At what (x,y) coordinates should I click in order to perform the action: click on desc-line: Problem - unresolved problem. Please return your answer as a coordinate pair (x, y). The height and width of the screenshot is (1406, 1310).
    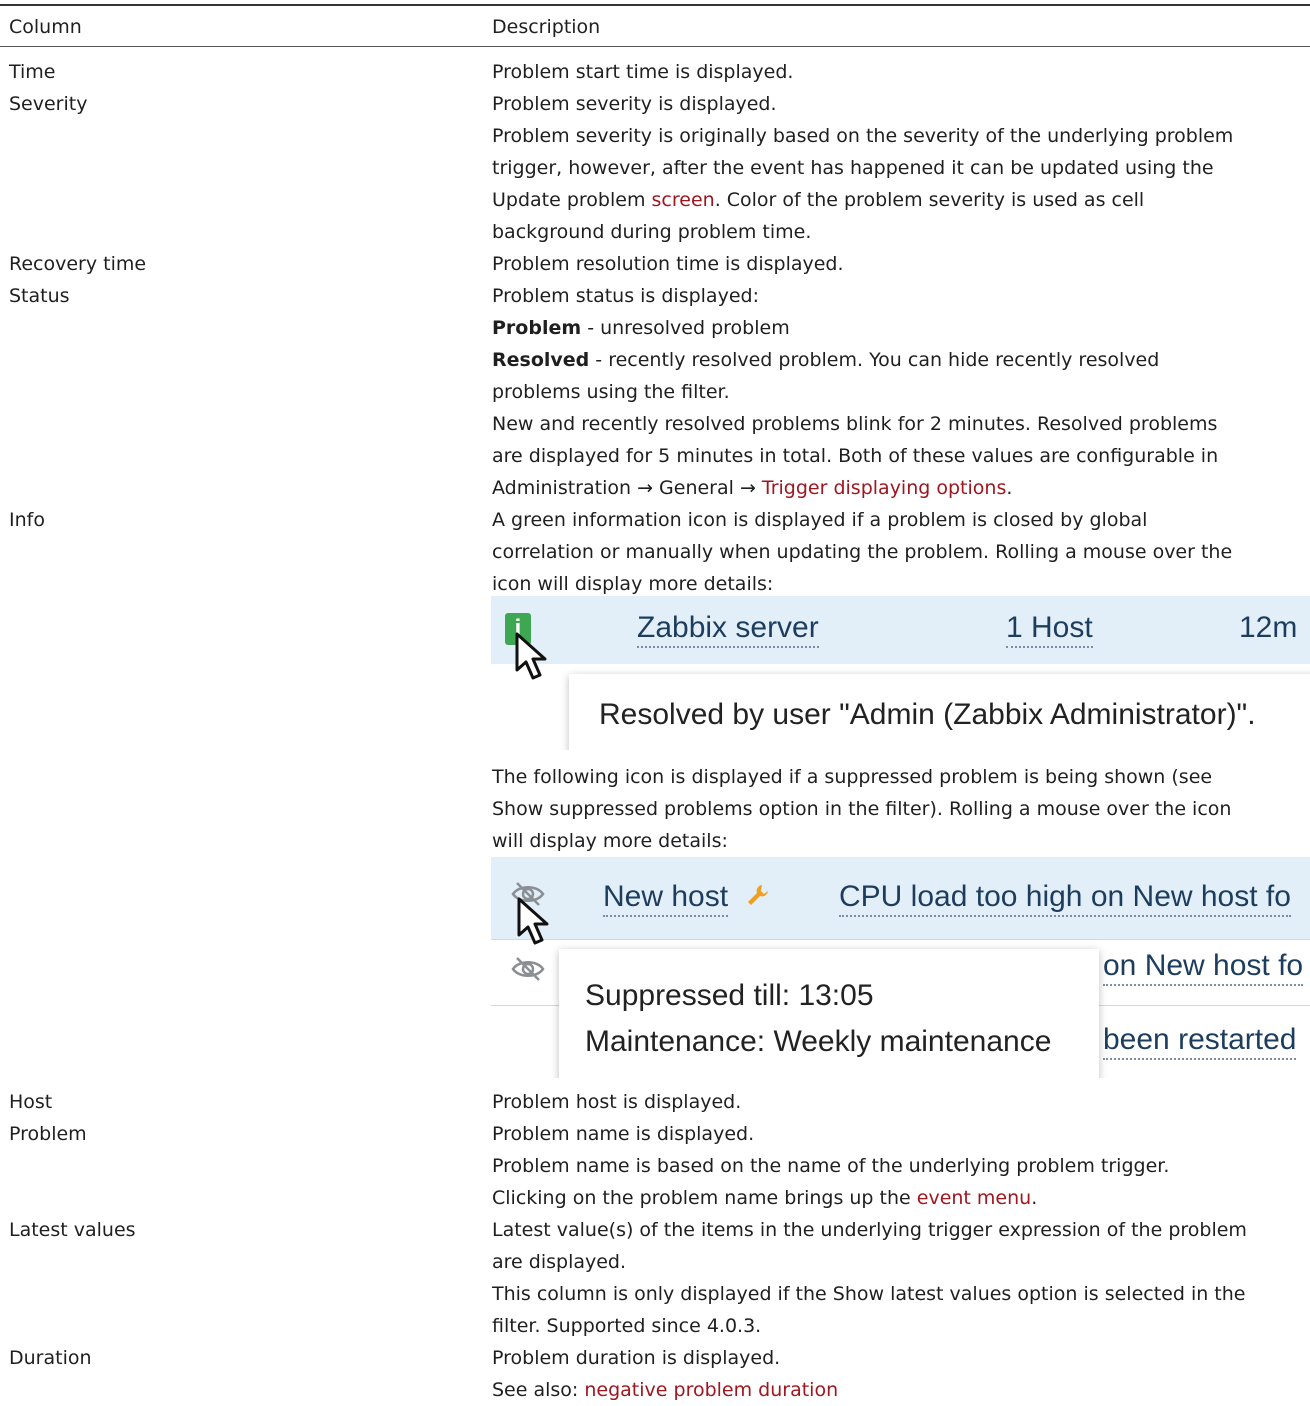
    Looking at the image, I should click on (901, 328).